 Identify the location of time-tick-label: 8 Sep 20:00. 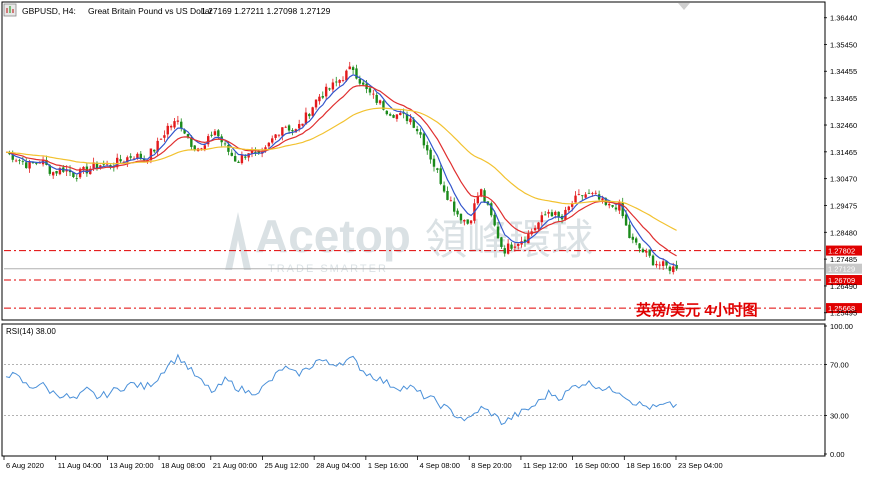
(491, 465).